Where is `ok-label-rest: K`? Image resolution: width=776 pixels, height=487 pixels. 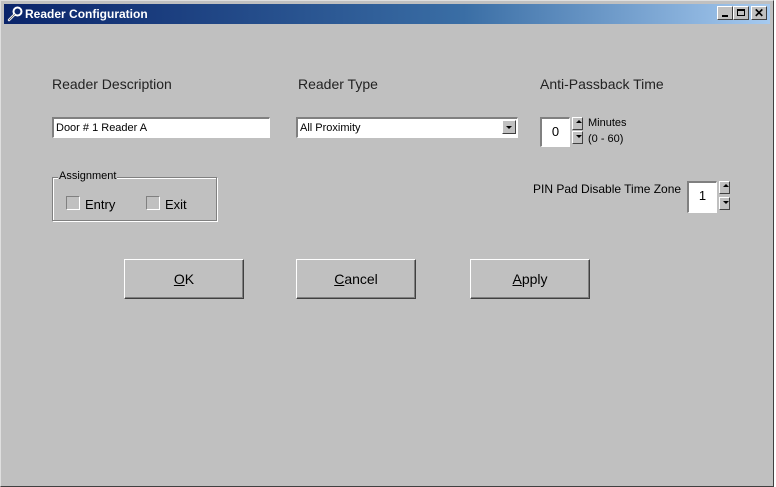 ok-label-rest: K is located at coordinates (189, 279).